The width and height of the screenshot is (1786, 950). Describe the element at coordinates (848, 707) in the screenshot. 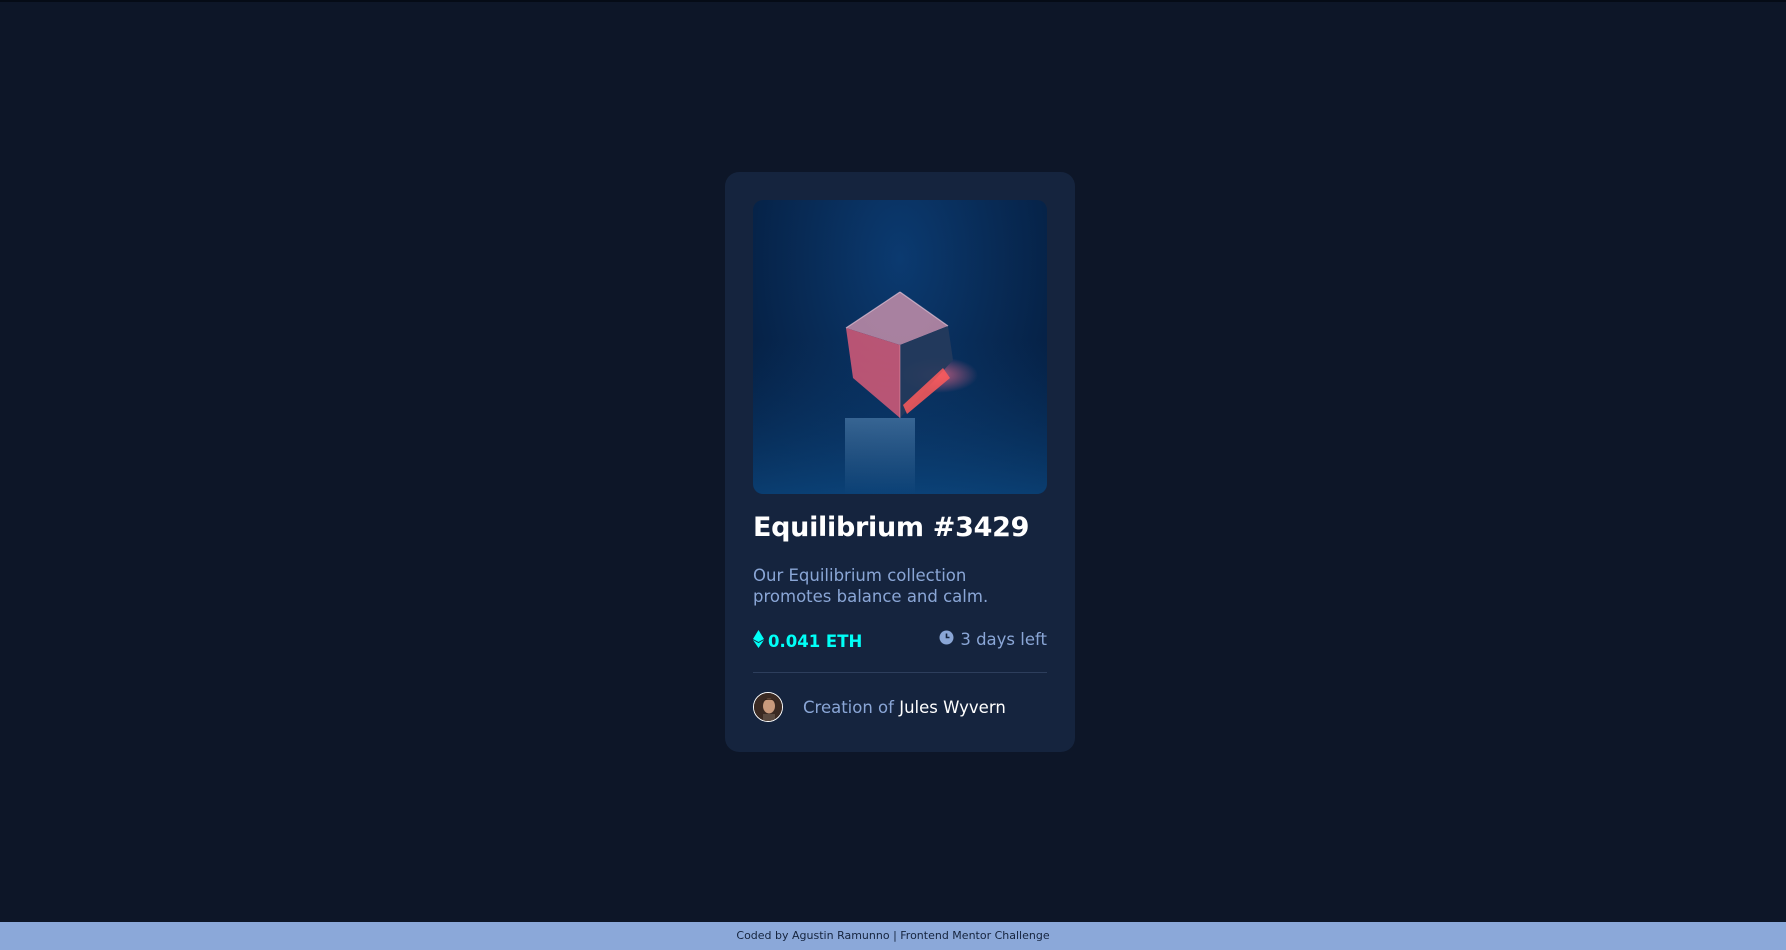

I see `creator-prefix: Creation of` at that location.